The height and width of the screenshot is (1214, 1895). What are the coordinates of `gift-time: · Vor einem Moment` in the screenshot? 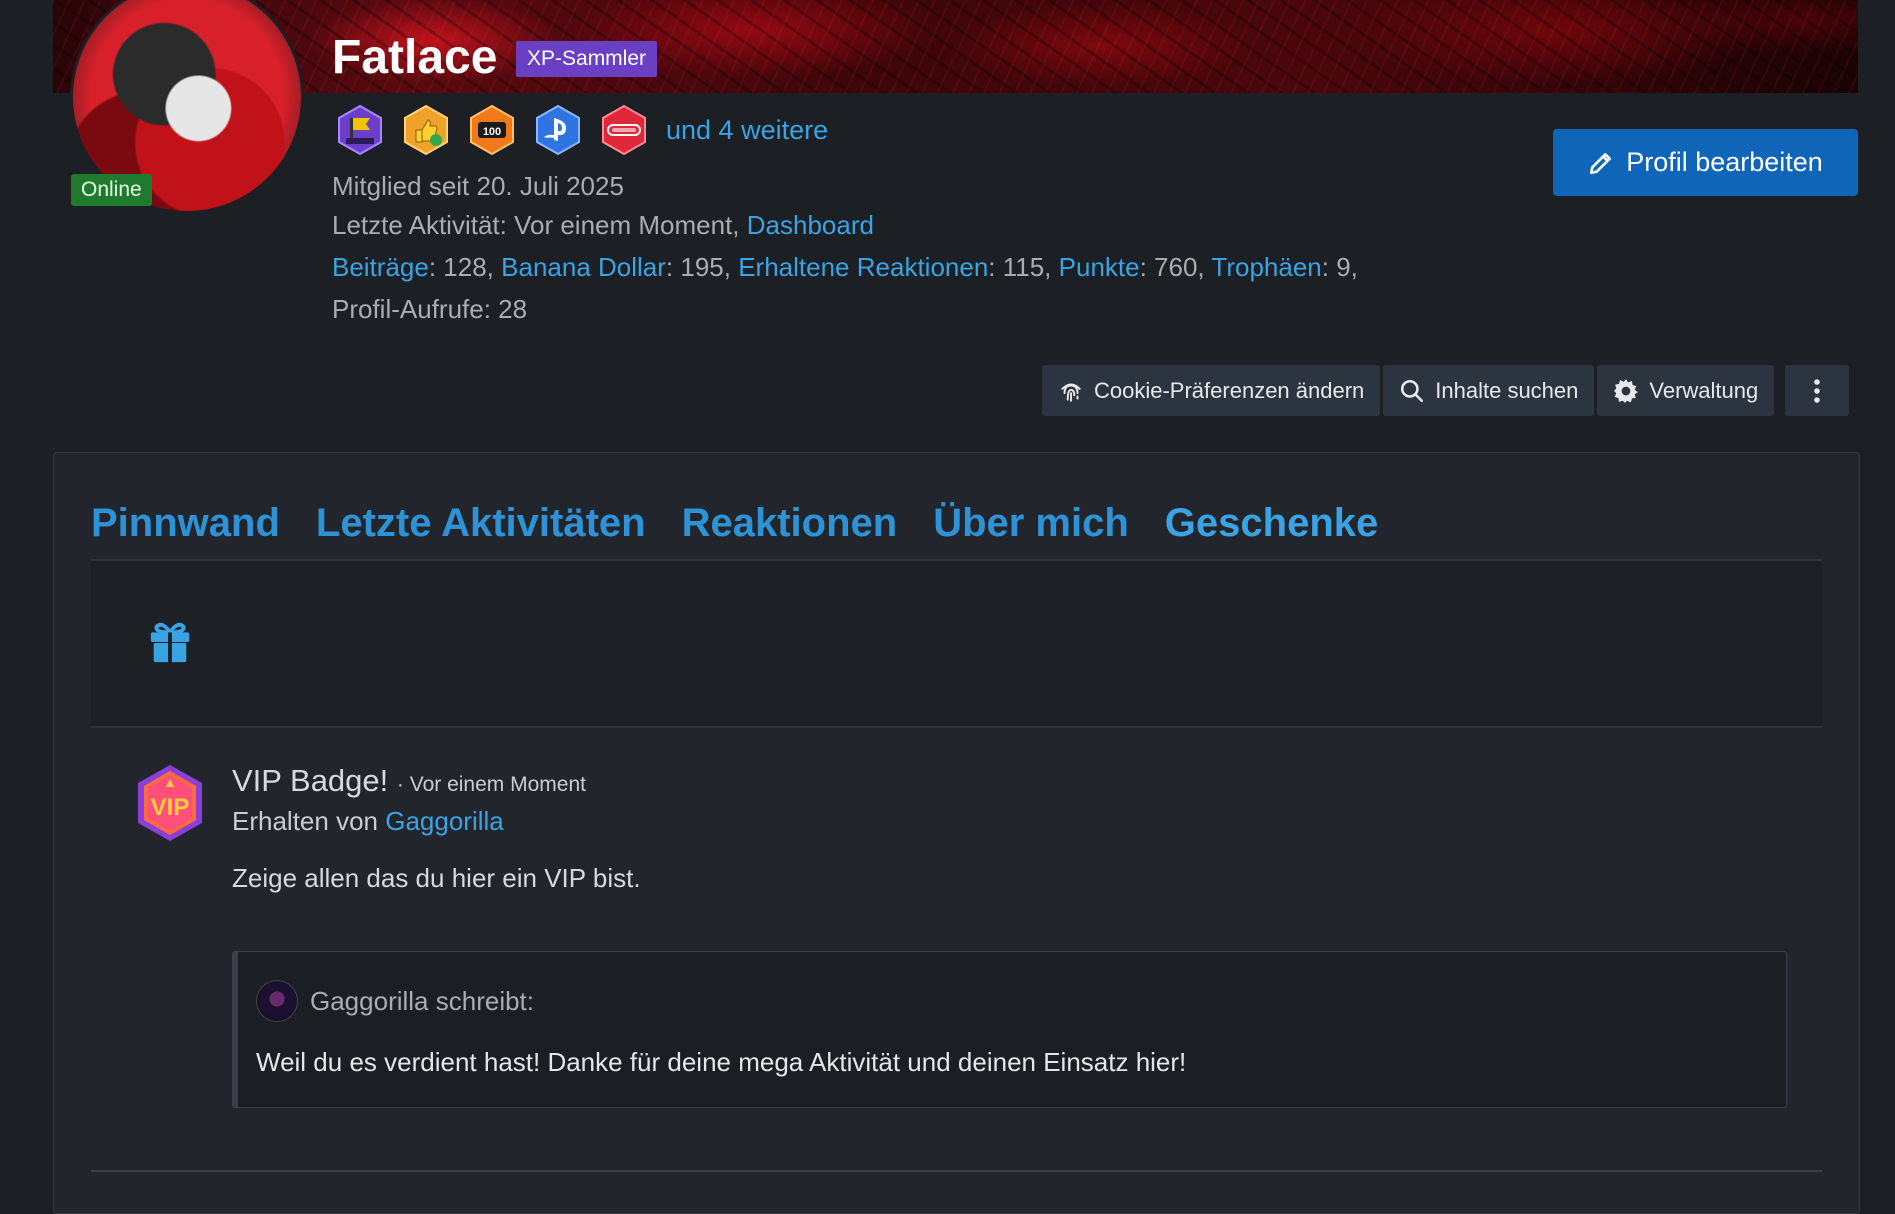 It's located at (491, 784).